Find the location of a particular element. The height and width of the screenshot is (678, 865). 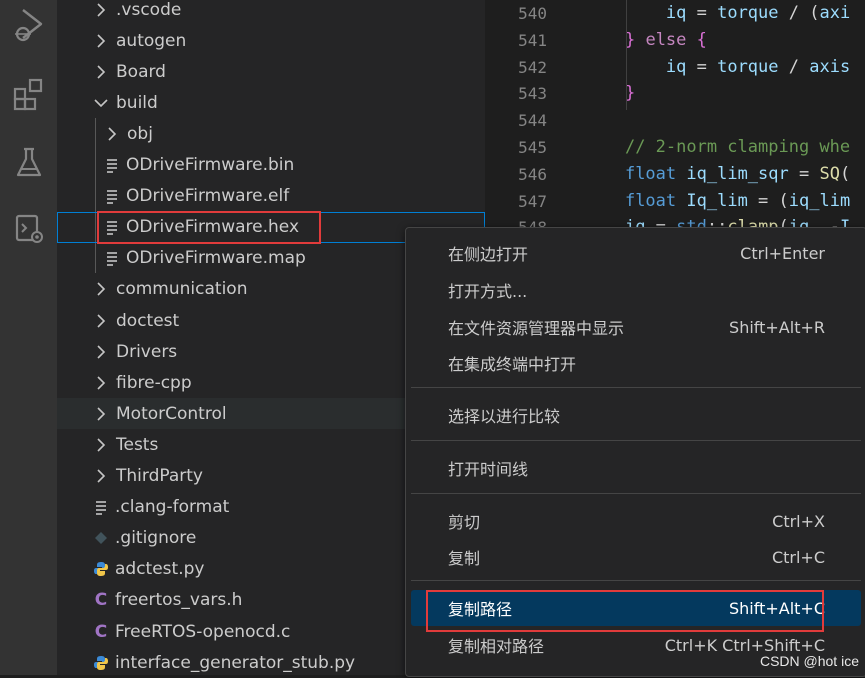

menu-item-5: 打开时间线 is located at coordinates (636, 468).